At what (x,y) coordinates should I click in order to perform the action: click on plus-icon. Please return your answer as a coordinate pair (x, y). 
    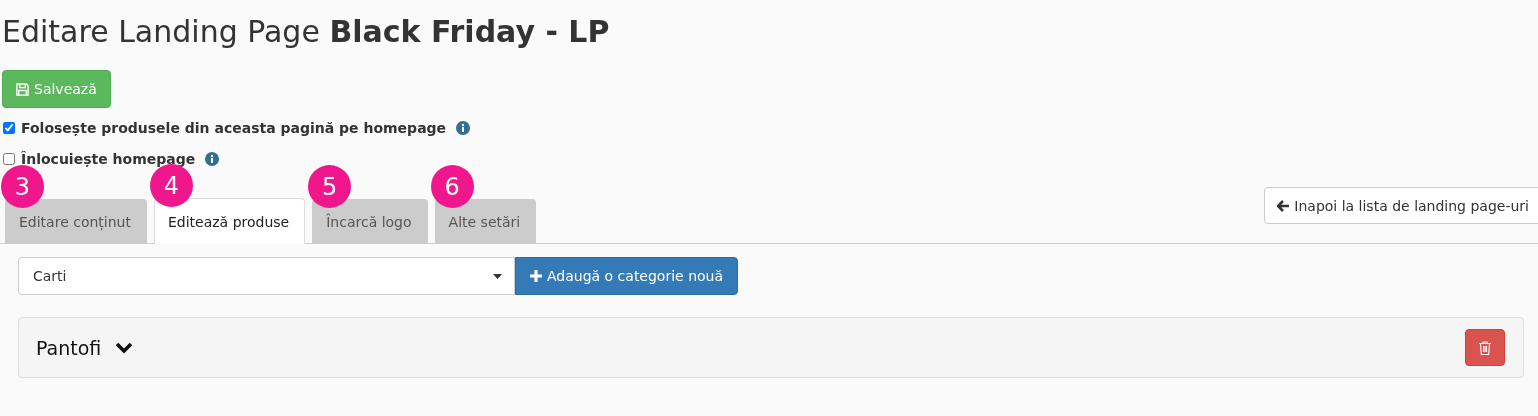
    Looking at the image, I should click on (536, 276).